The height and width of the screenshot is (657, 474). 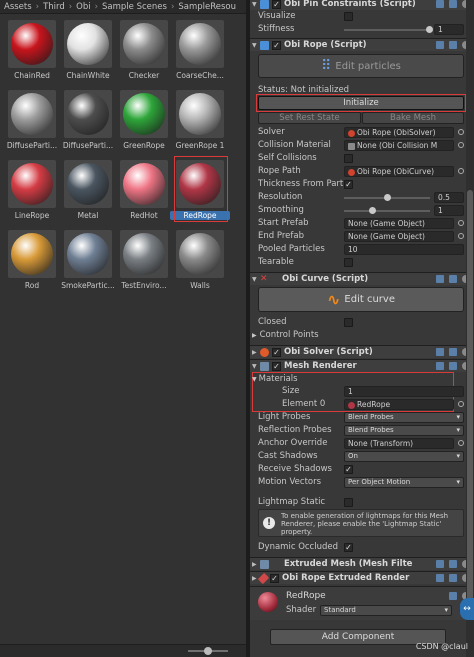 I want to click on self-collisions-checkbox, so click(x=348, y=158).